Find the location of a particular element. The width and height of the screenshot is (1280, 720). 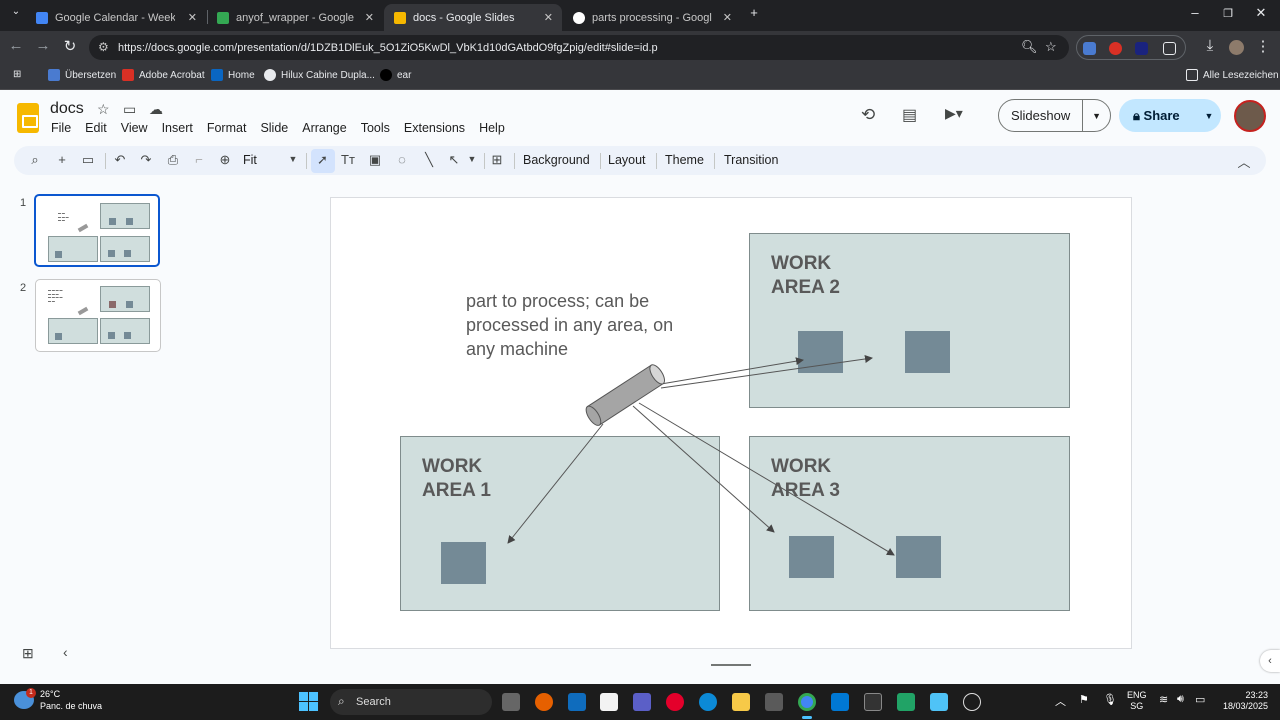

menu-slide: Slide is located at coordinates (274, 128).